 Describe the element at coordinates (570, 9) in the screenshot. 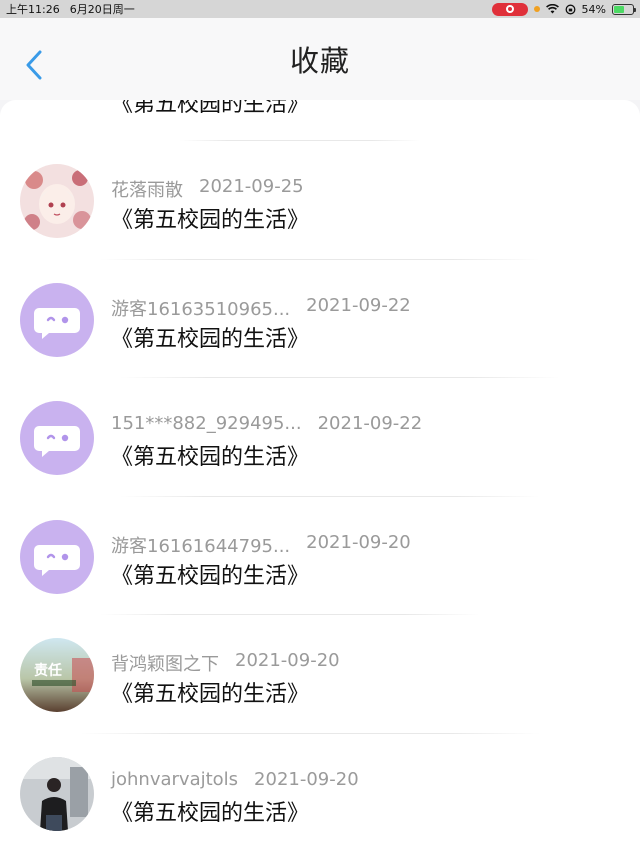

I see `orientation-lock-icon` at that location.